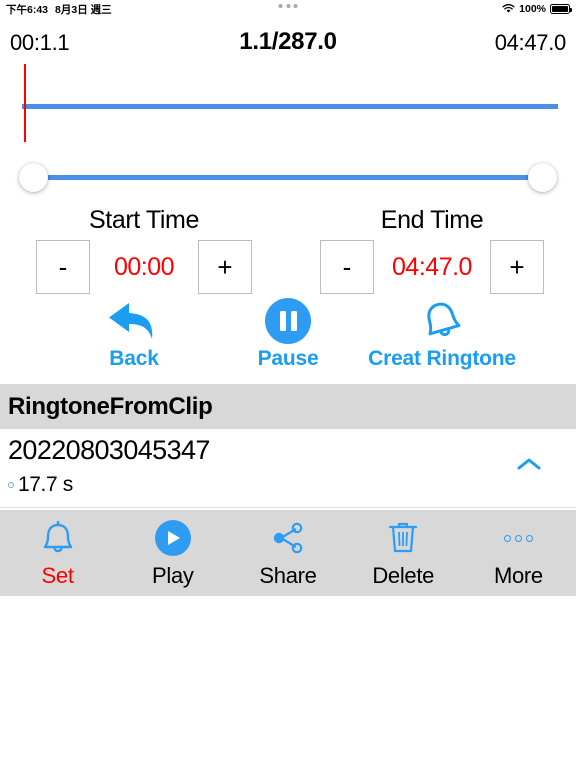 This screenshot has width=576, height=768. I want to click on play-button: Play, so click(172, 553).